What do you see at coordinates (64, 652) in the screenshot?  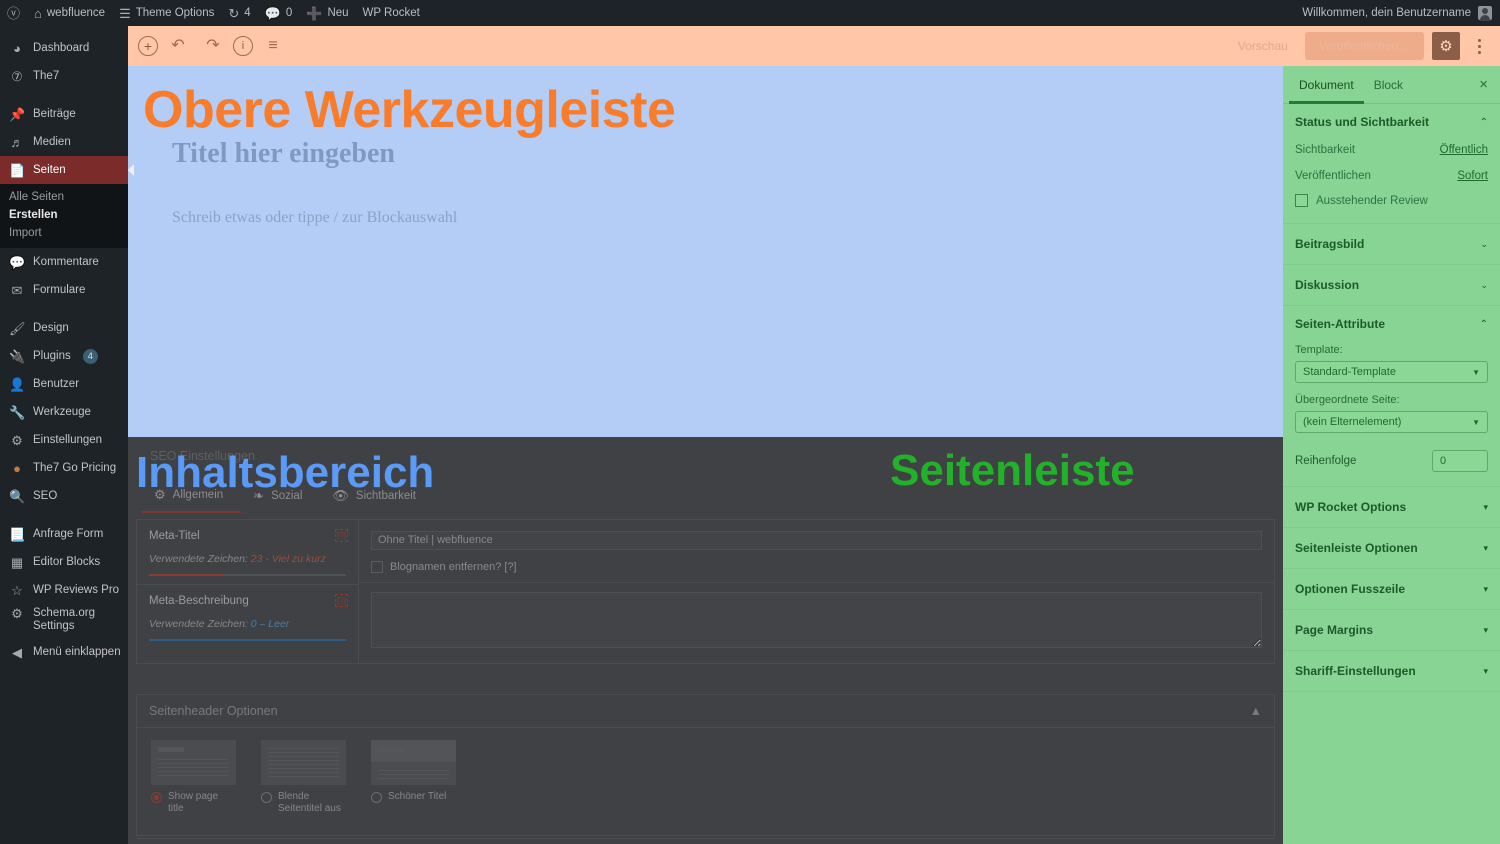 I see `sidebar-item-menu-einklappen: ◀ Menü einklappen` at bounding box center [64, 652].